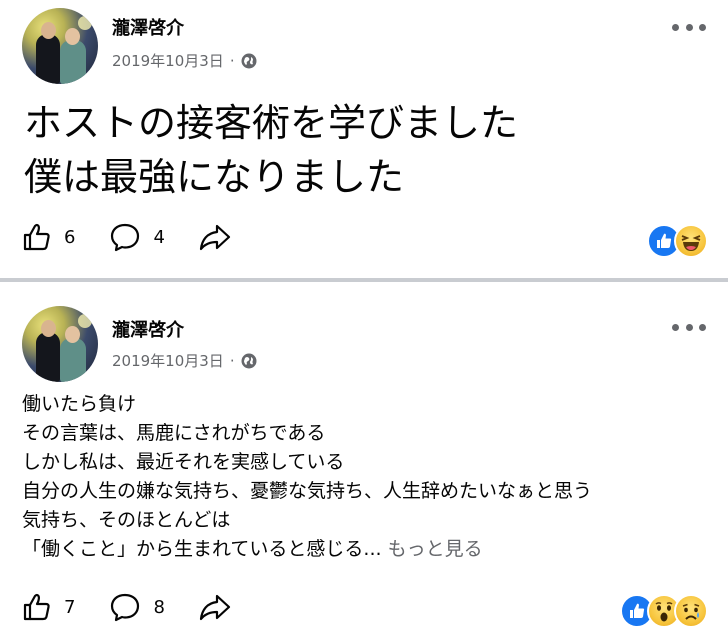 The height and width of the screenshot is (644, 728). What do you see at coordinates (271, 150) in the screenshot?
I see `post-text: ホストの接客術を学びました 僕は最強になりました` at bounding box center [271, 150].